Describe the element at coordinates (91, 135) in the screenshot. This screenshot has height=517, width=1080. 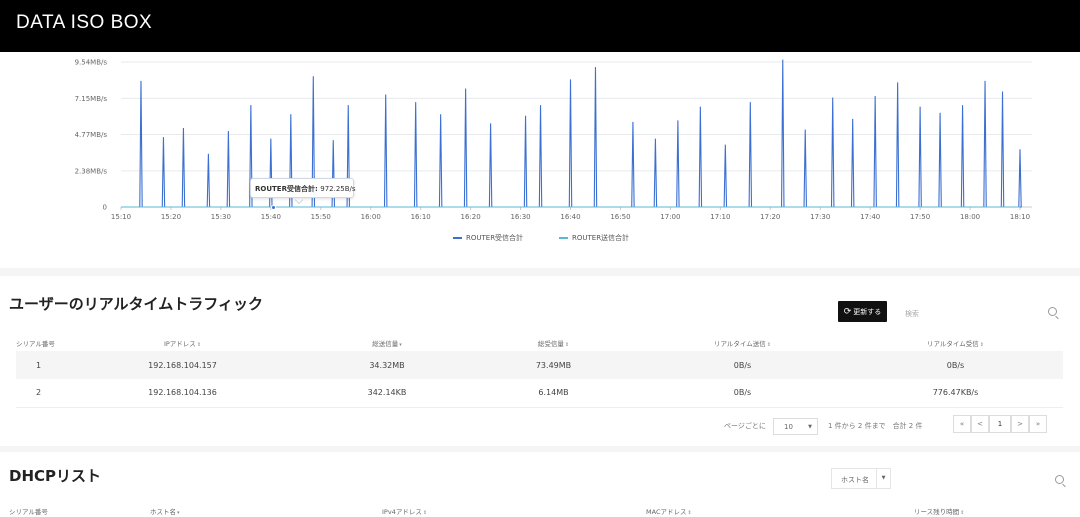
I see `y-tick-label: 4.77MB/s` at that location.